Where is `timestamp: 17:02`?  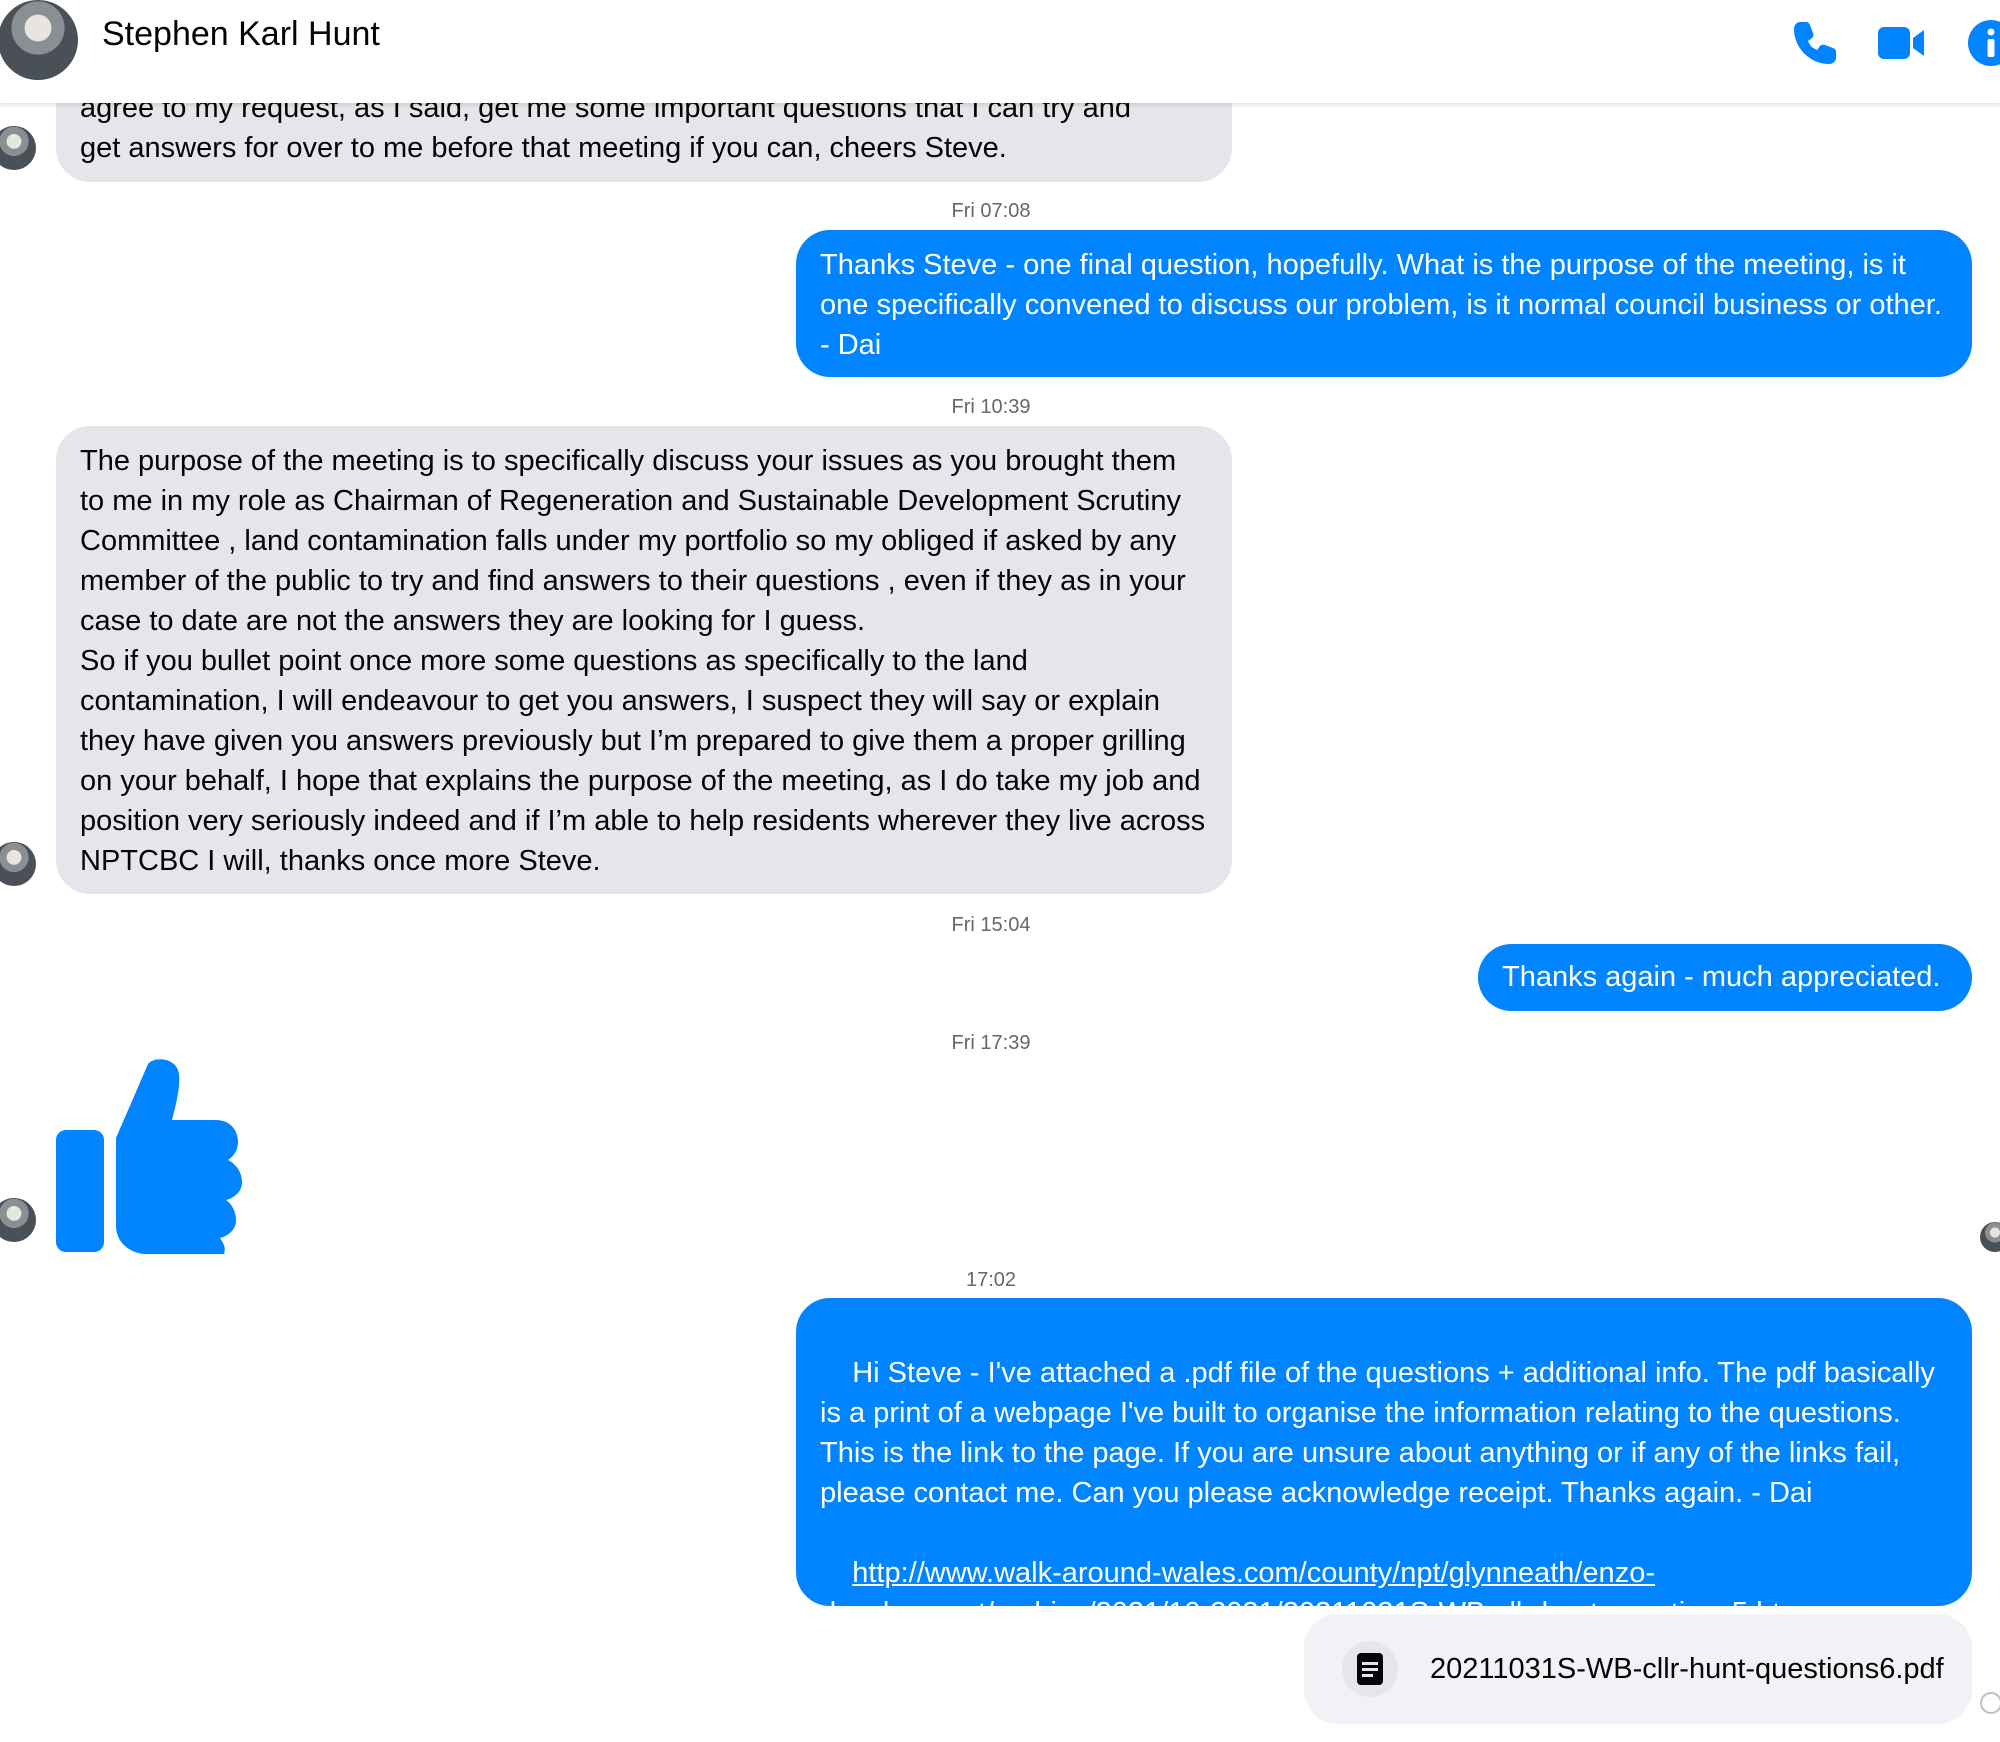
timestamp: 17:02 is located at coordinates (991, 1280).